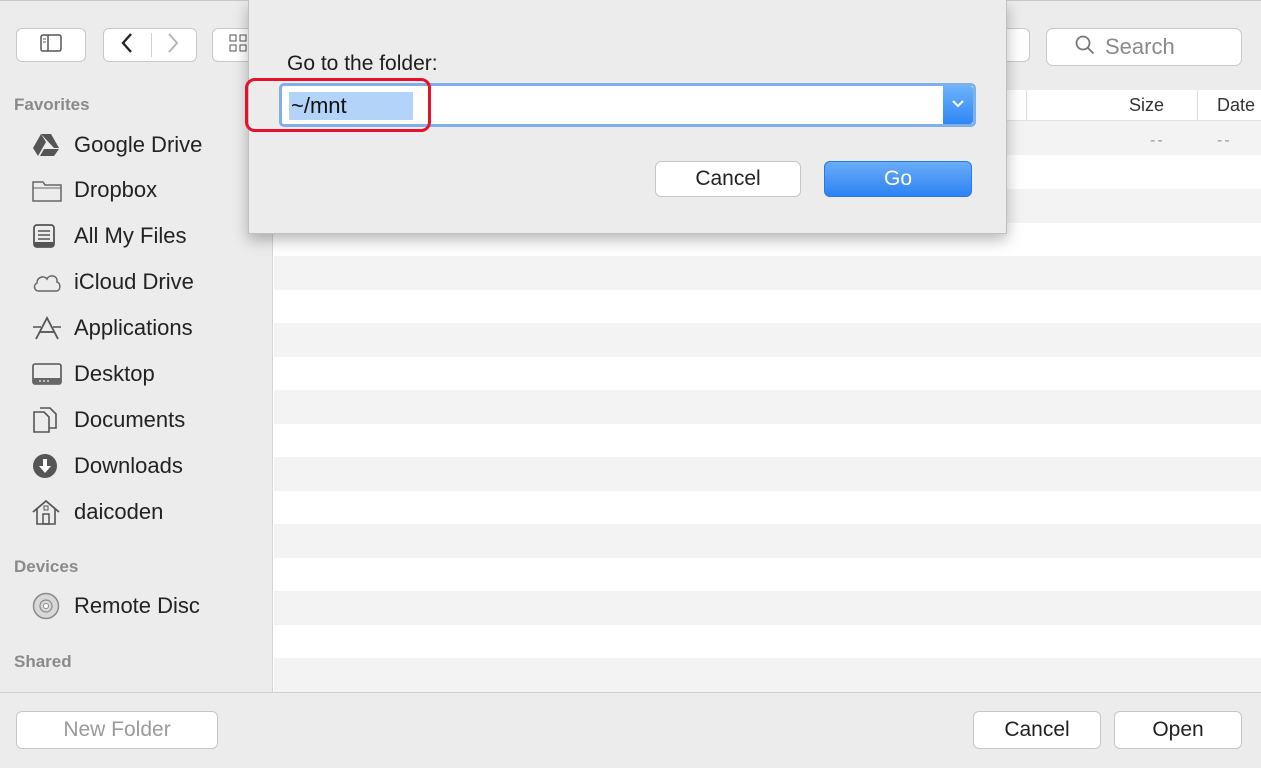  Describe the element at coordinates (138, 144) in the screenshot. I see `sidebar-item-label: Google Drive` at that location.